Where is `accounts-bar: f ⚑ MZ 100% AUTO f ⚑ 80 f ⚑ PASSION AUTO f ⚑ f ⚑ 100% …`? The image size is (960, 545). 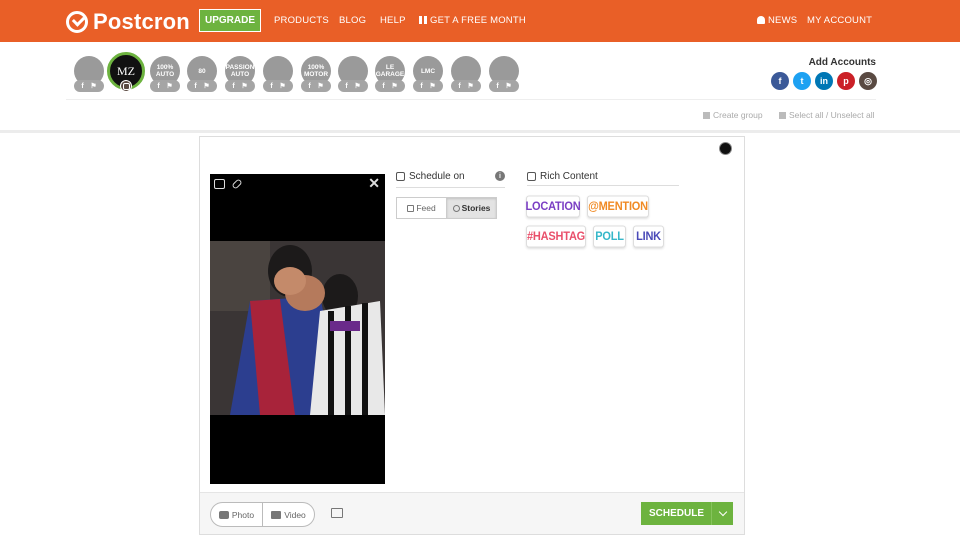
accounts-bar: f ⚑ MZ 100% AUTO f ⚑ 80 f ⚑ PASSION AUTO f ⚑ f ⚑ 100% … is located at coordinates (471, 75).